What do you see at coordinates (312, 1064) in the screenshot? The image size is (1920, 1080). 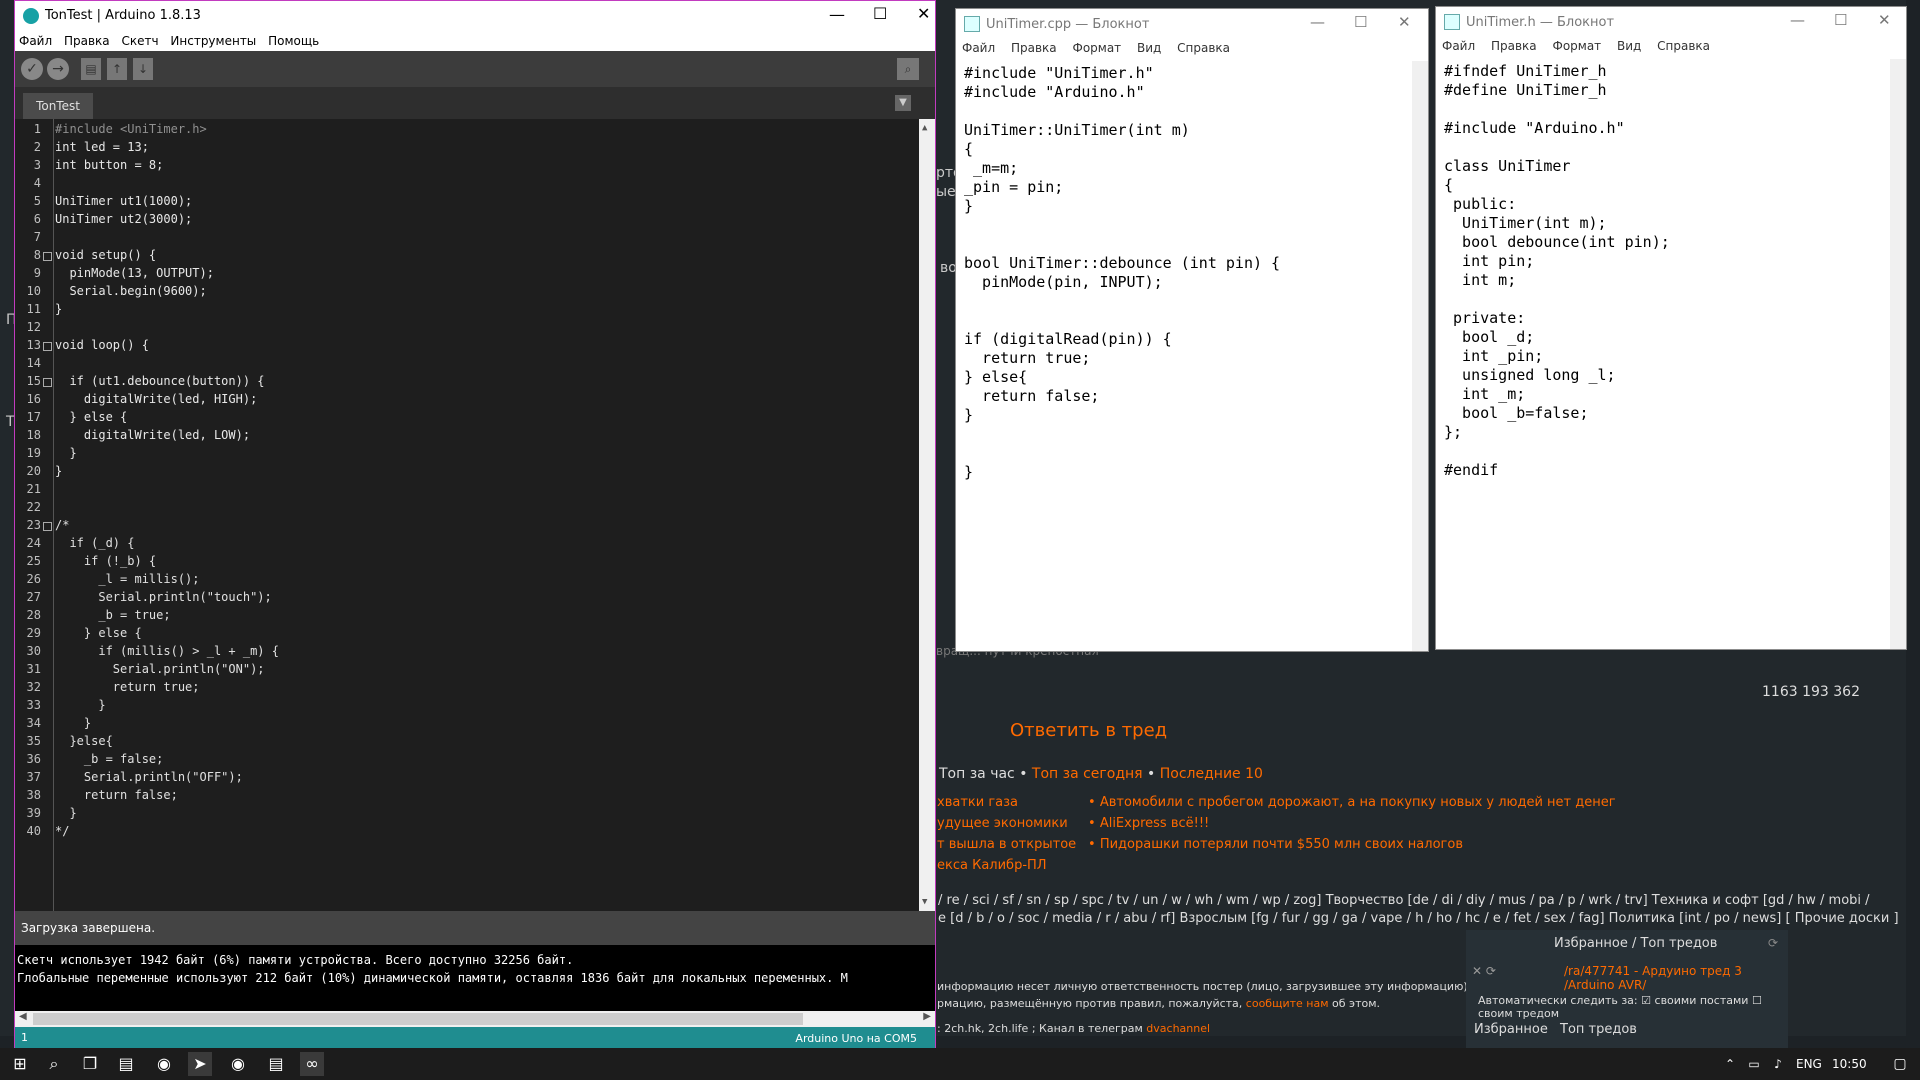 I see `arduino-taskbar-icon: ∞` at bounding box center [312, 1064].